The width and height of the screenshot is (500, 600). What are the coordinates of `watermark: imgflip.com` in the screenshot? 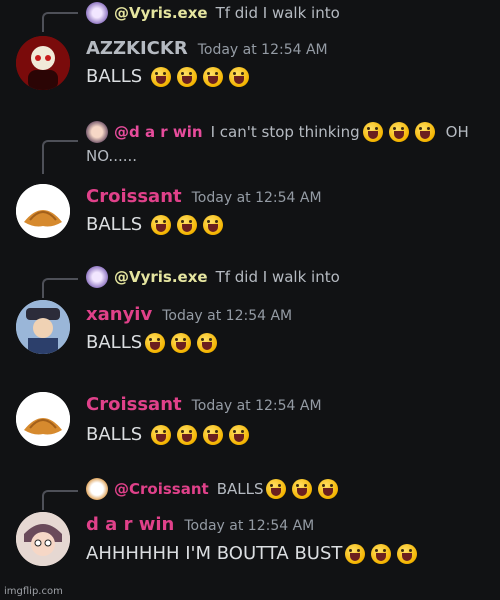 It's located at (33, 591).